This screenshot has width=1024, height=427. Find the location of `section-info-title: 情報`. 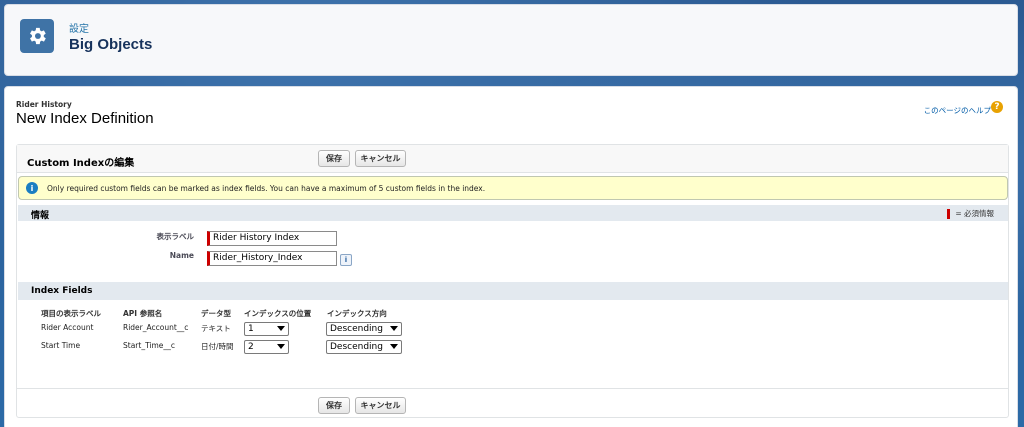

section-info-title: 情報 is located at coordinates (40, 216).